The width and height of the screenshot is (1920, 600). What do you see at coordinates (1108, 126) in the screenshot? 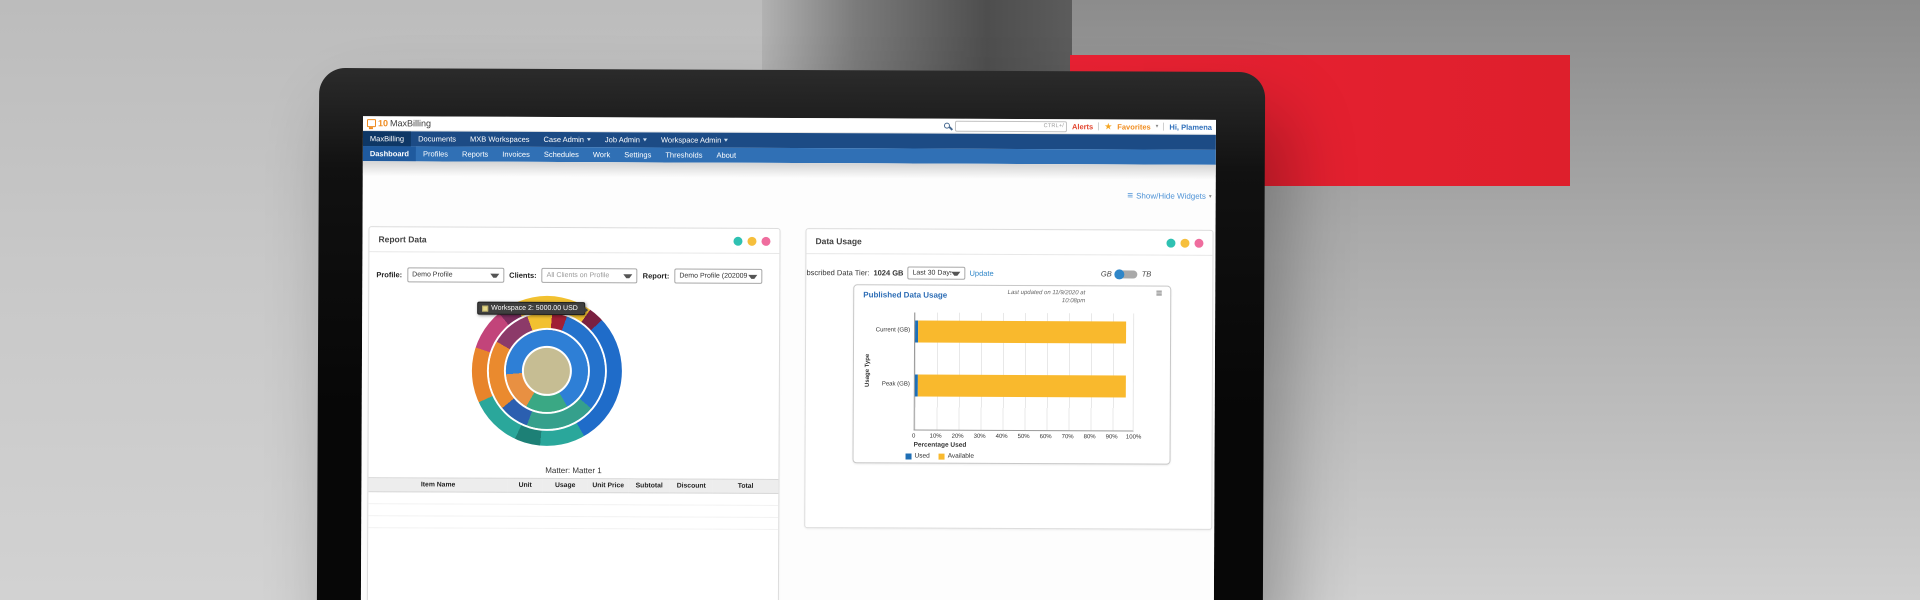
I see `star-icon: ★` at bounding box center [1108, 126].